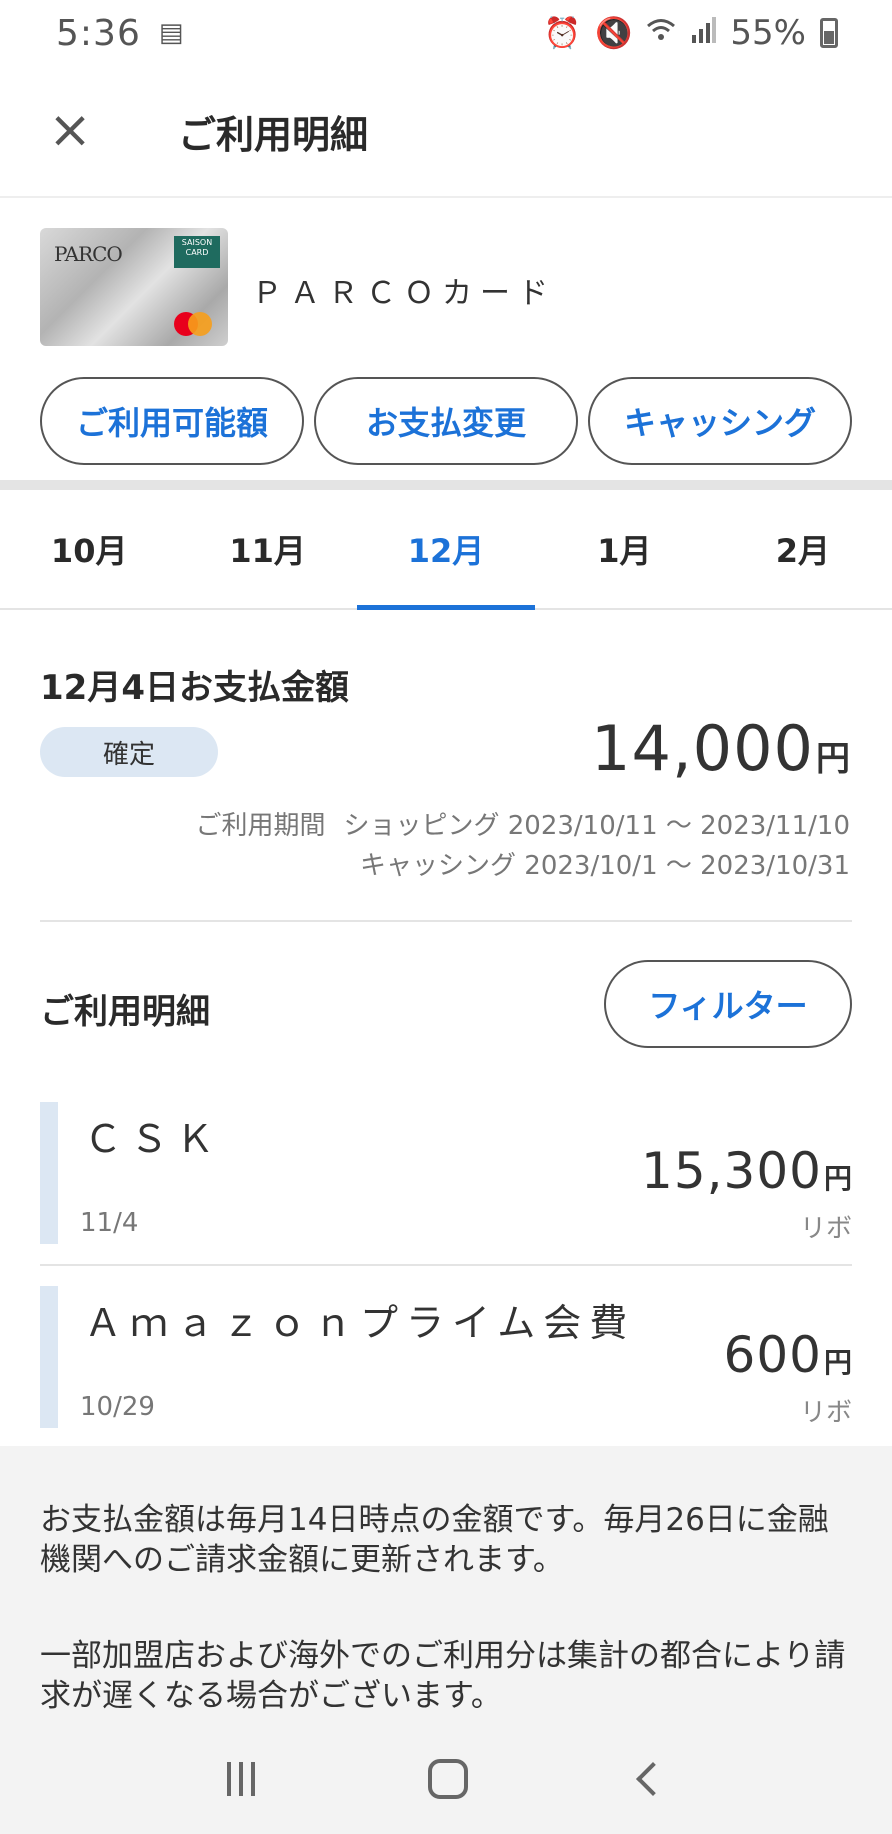 Image resolution: width=892 pixels, height=1834 pixels. What do you see at coordinates (88, 254) in the screenshot?
I see `card-brand-logo: PARCO` at bounding box center [88, 254].